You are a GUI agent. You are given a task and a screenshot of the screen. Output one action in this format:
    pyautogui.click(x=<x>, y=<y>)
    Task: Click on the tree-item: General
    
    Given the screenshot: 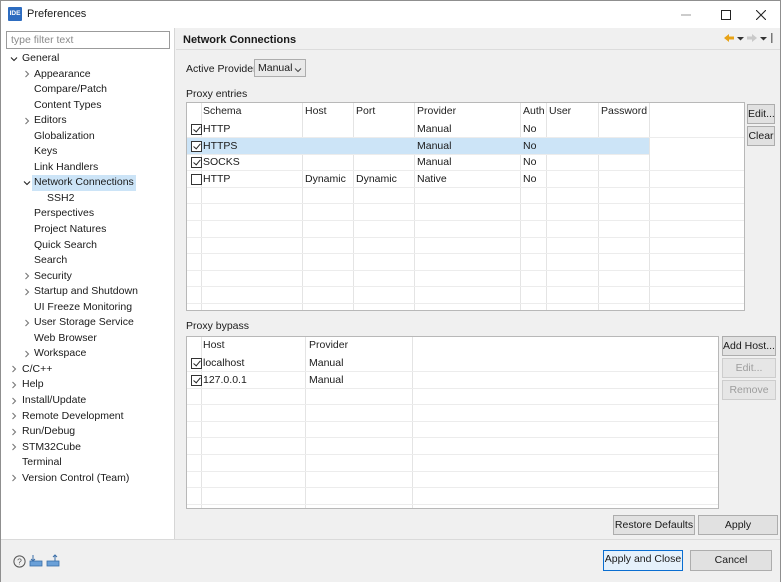 What is the action you would take?
    pyautogui.click(x=88, y=59)
    